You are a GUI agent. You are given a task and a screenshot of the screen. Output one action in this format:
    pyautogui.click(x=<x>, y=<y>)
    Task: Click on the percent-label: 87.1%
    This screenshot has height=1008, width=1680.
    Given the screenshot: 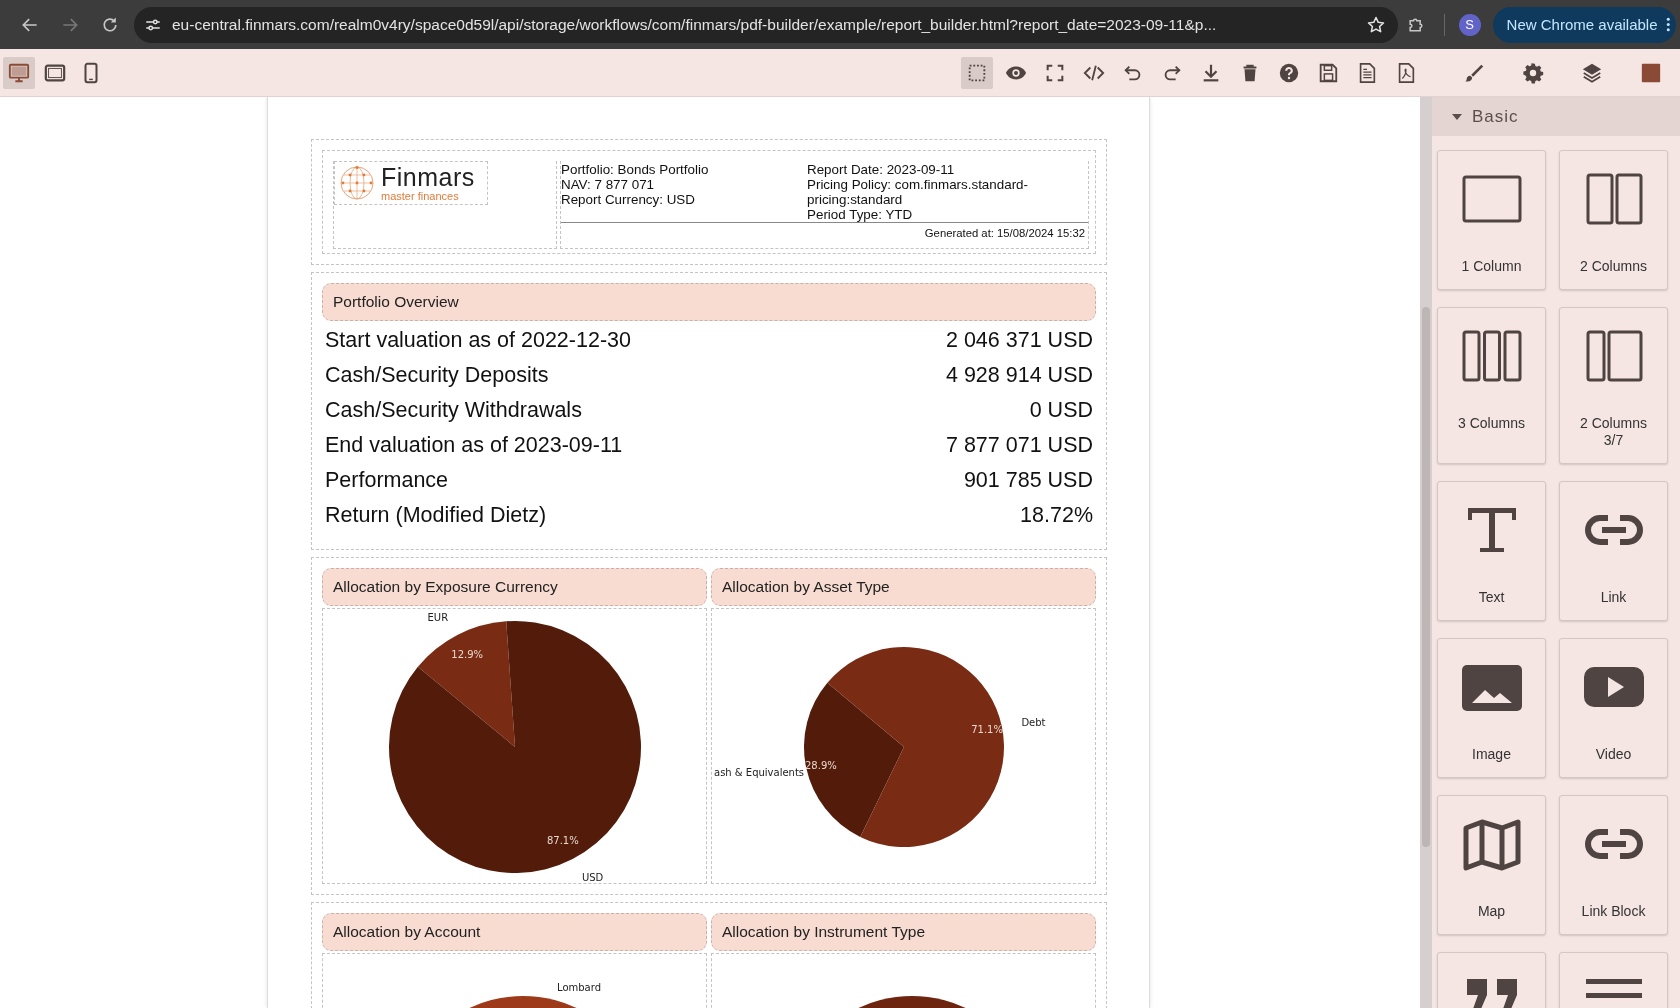 What is the action you would take?
    pyautogui.click(x=562, y=840)
    